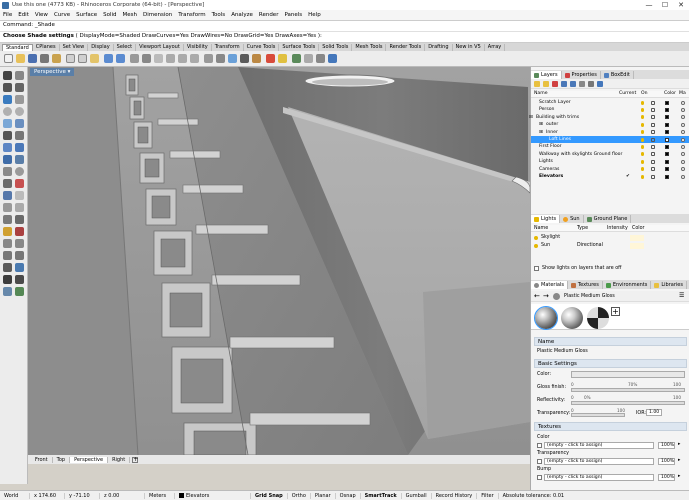  What do you see at coordinates (600, 84) in the screenshot?
I see `layer-help-icon` at bounding box center [600, 84].